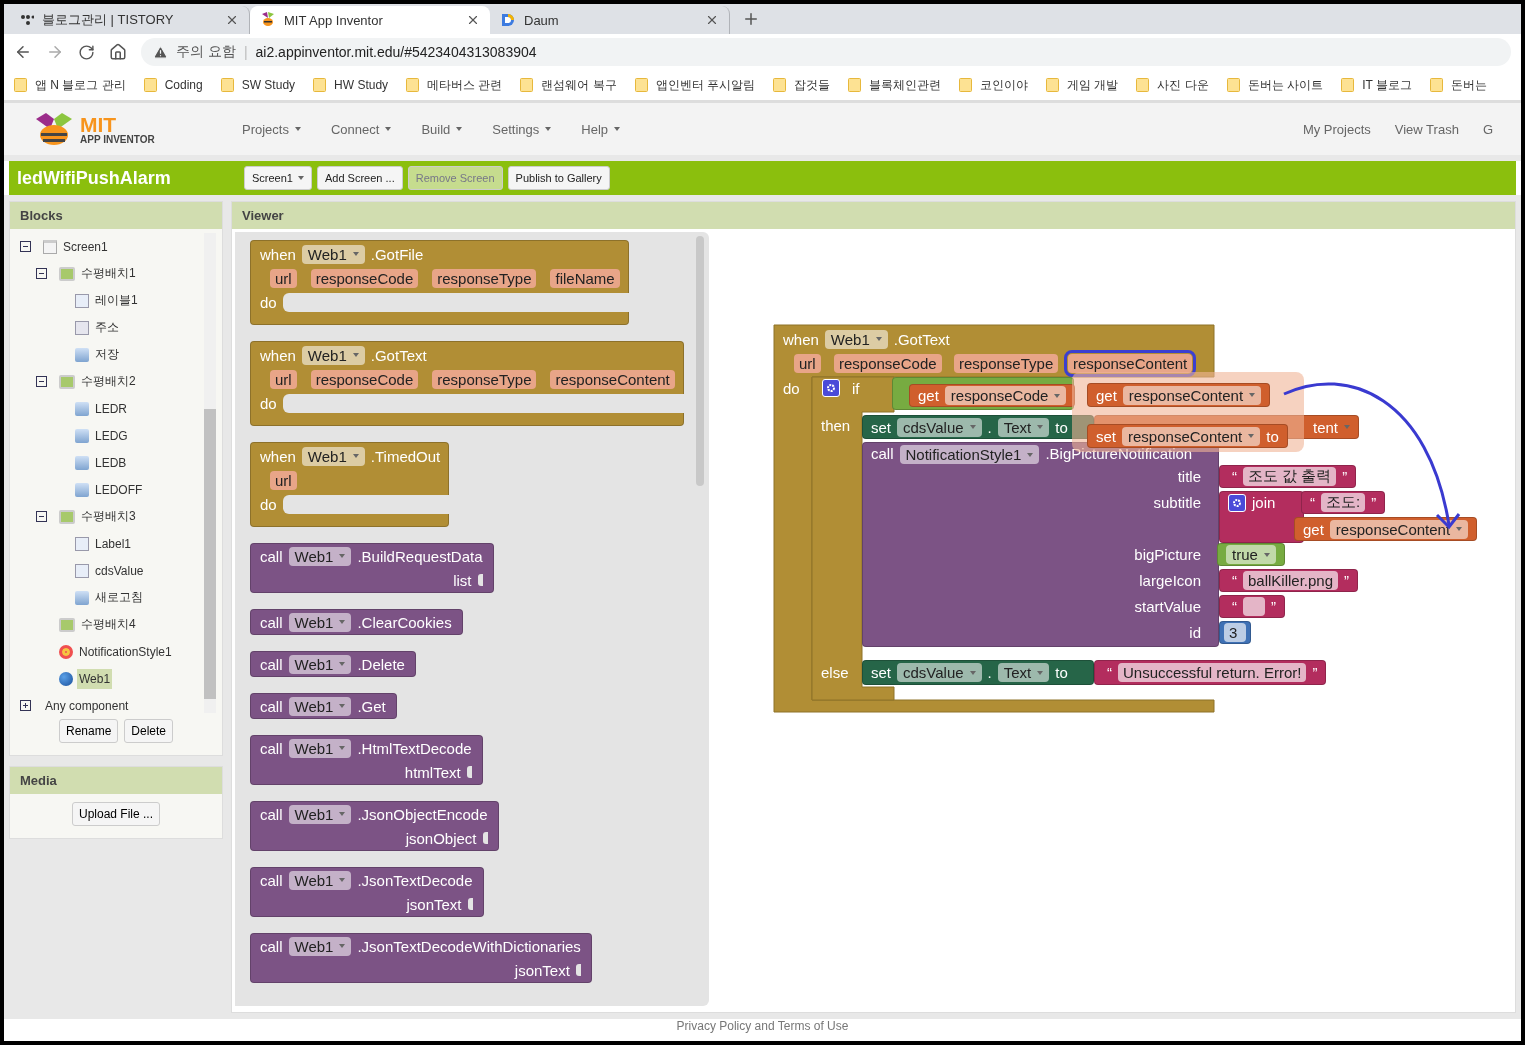 The image size is (1525, 1045). Describe the element at coordinates (1177, 502) in the screenshot. I see `argument-label: subtitle` at that location.